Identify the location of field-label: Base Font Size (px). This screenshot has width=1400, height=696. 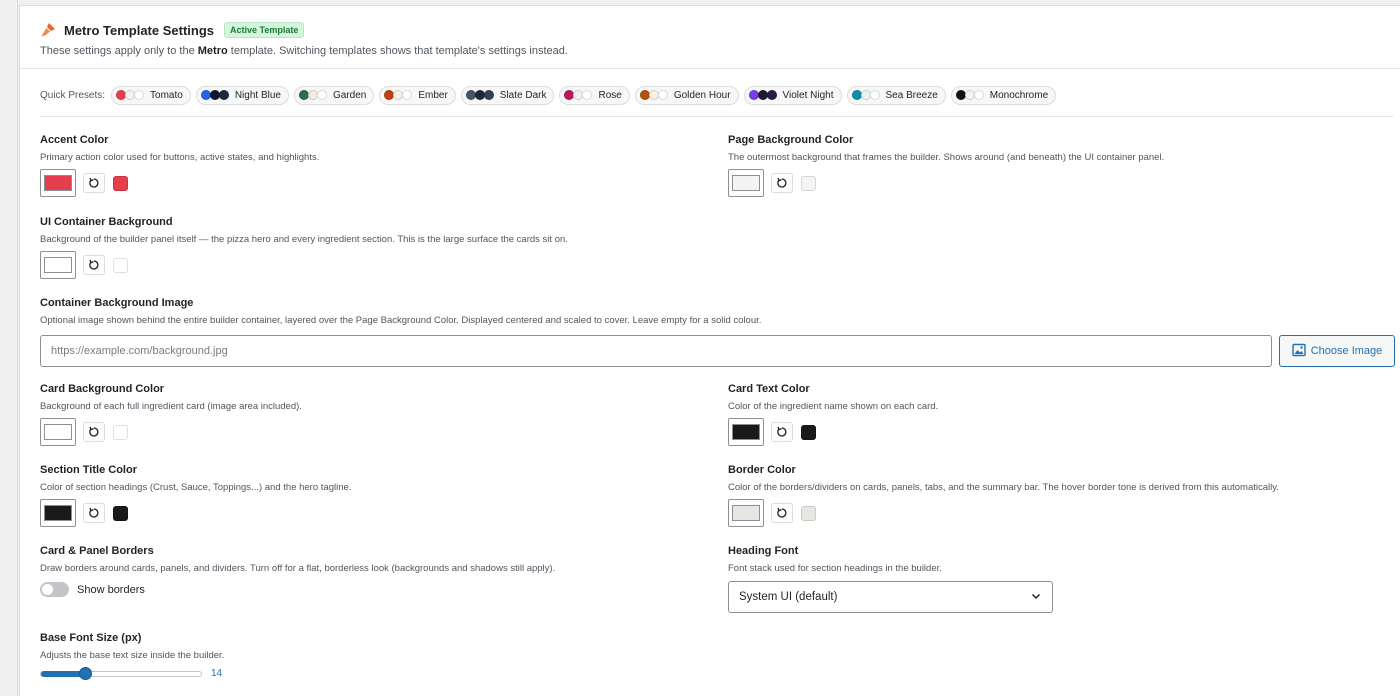
(91, 638).